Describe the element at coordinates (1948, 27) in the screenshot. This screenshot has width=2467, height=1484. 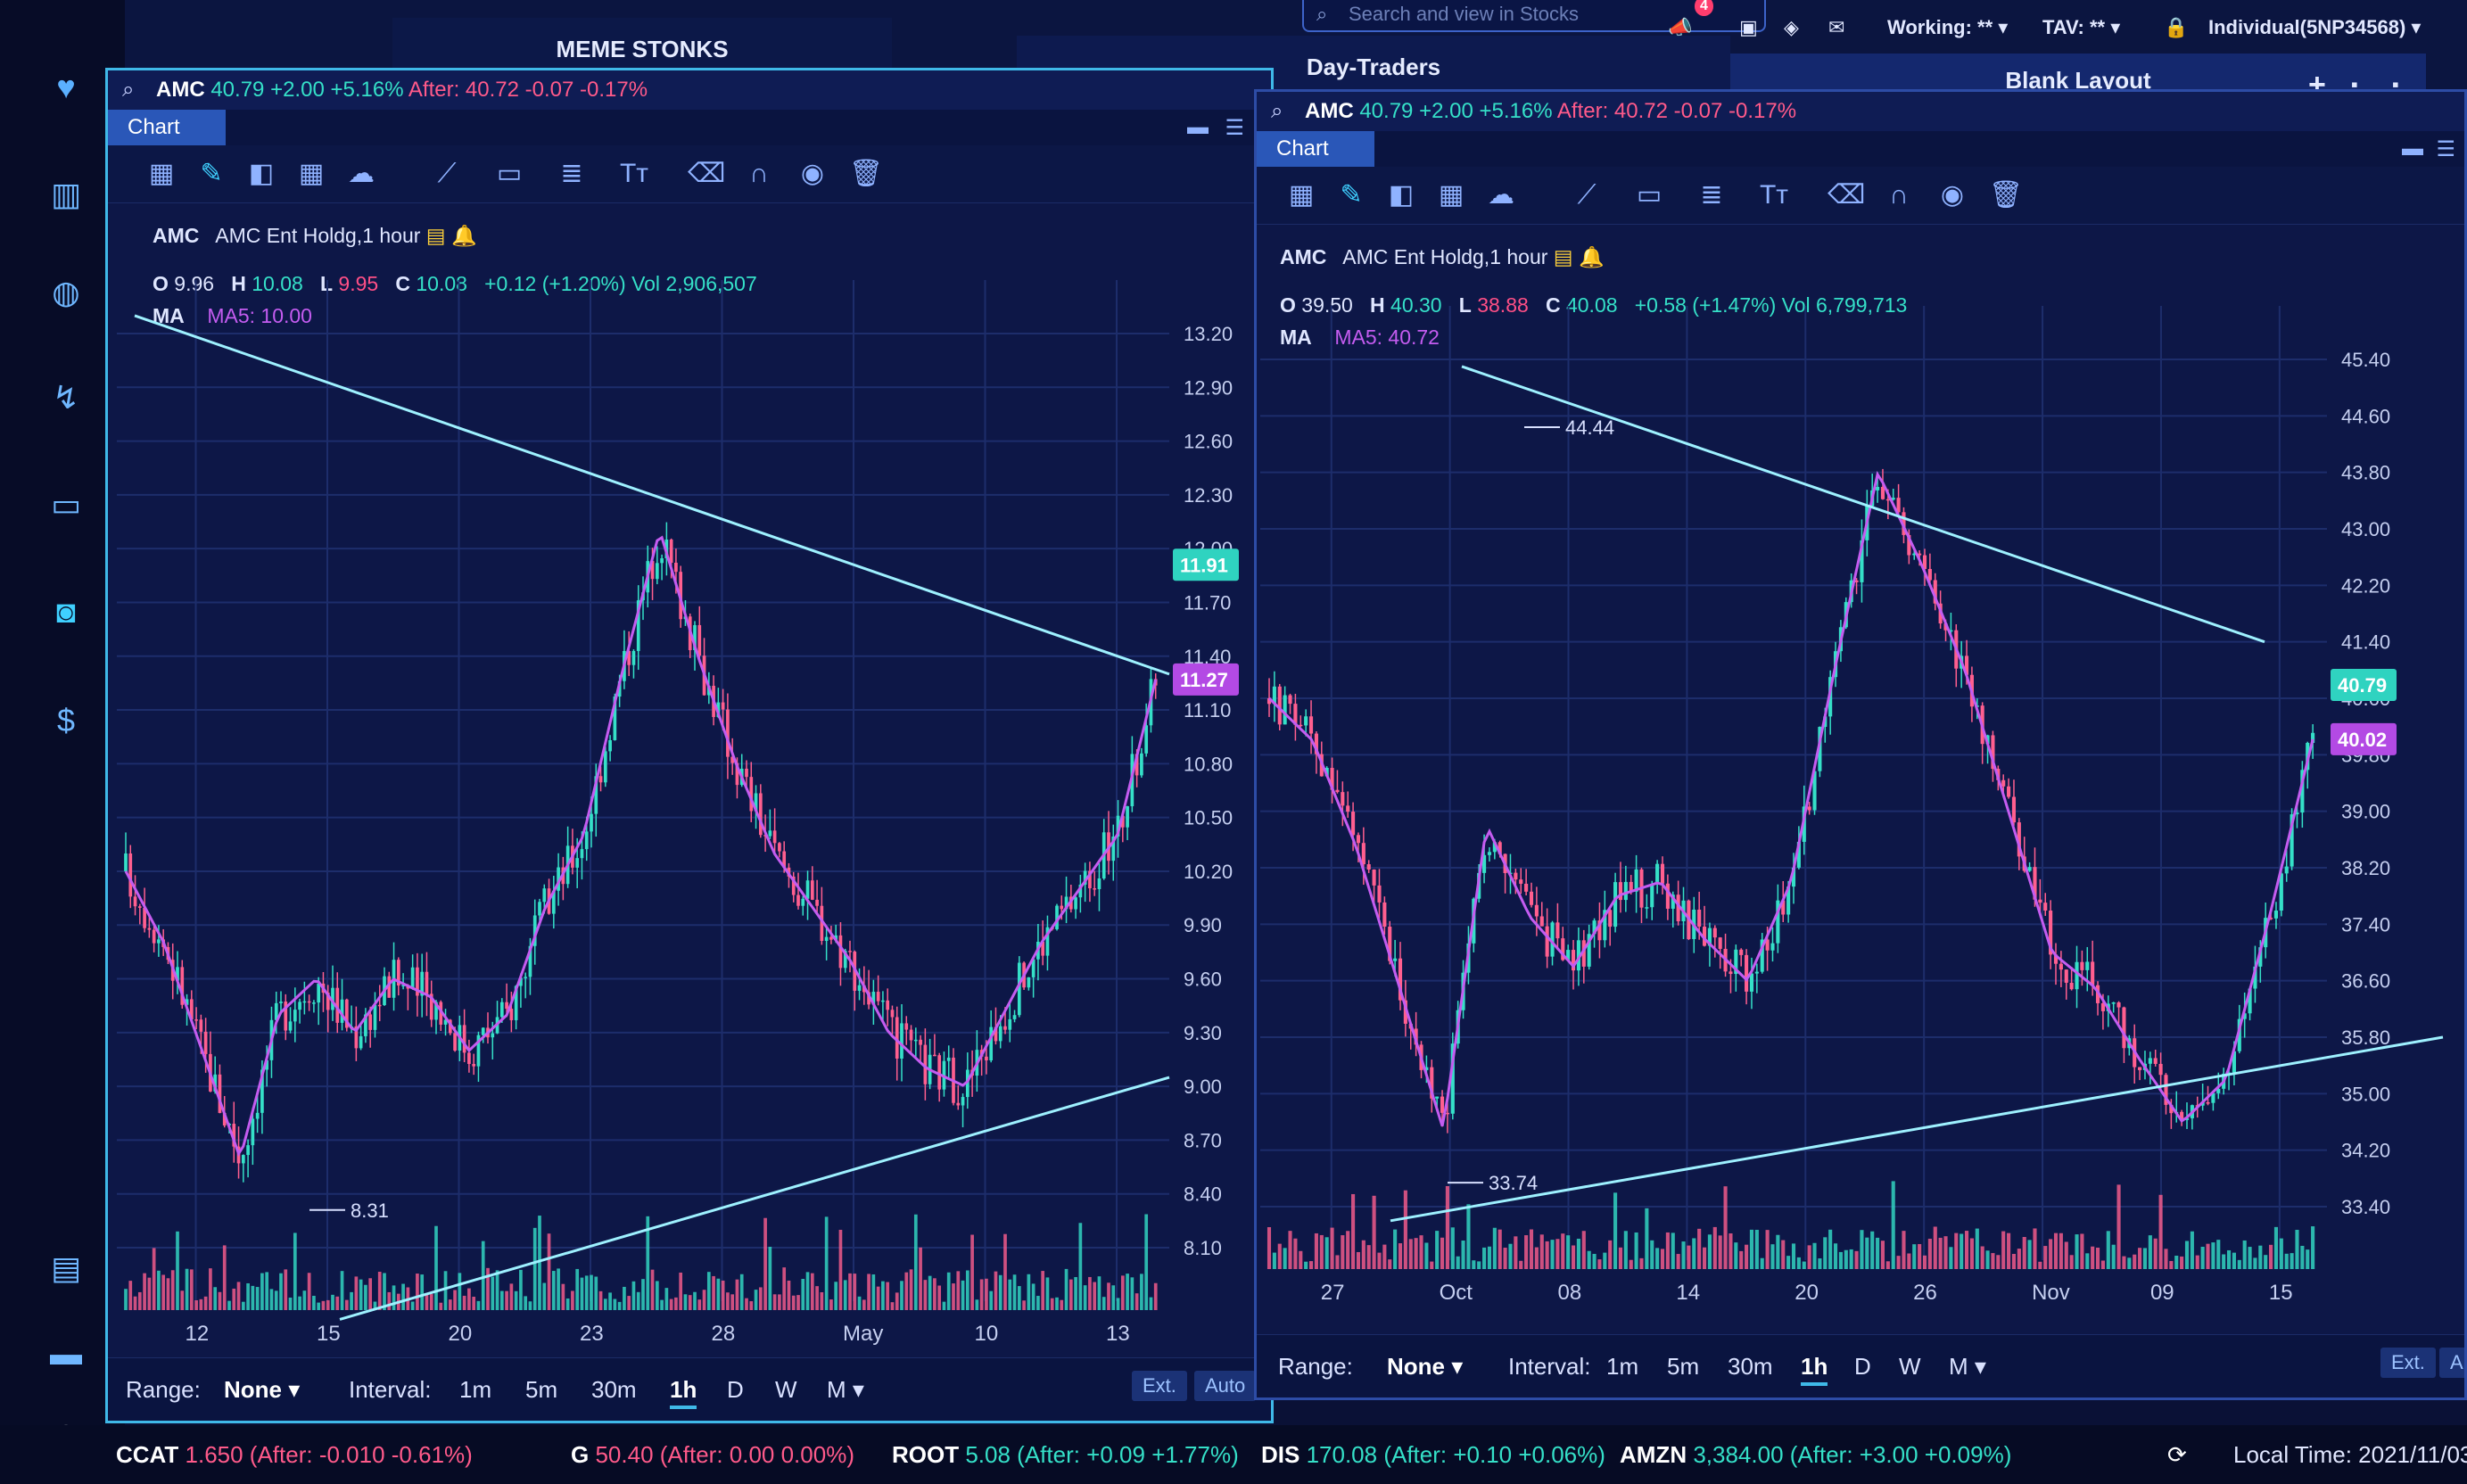
I see `working-orders: Working: ** ▾` at that location.